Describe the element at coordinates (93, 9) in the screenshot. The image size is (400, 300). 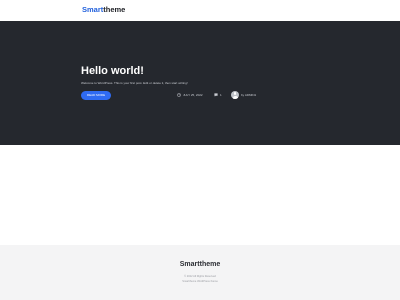
I see `site-logo-part-1: Smart` at that location.